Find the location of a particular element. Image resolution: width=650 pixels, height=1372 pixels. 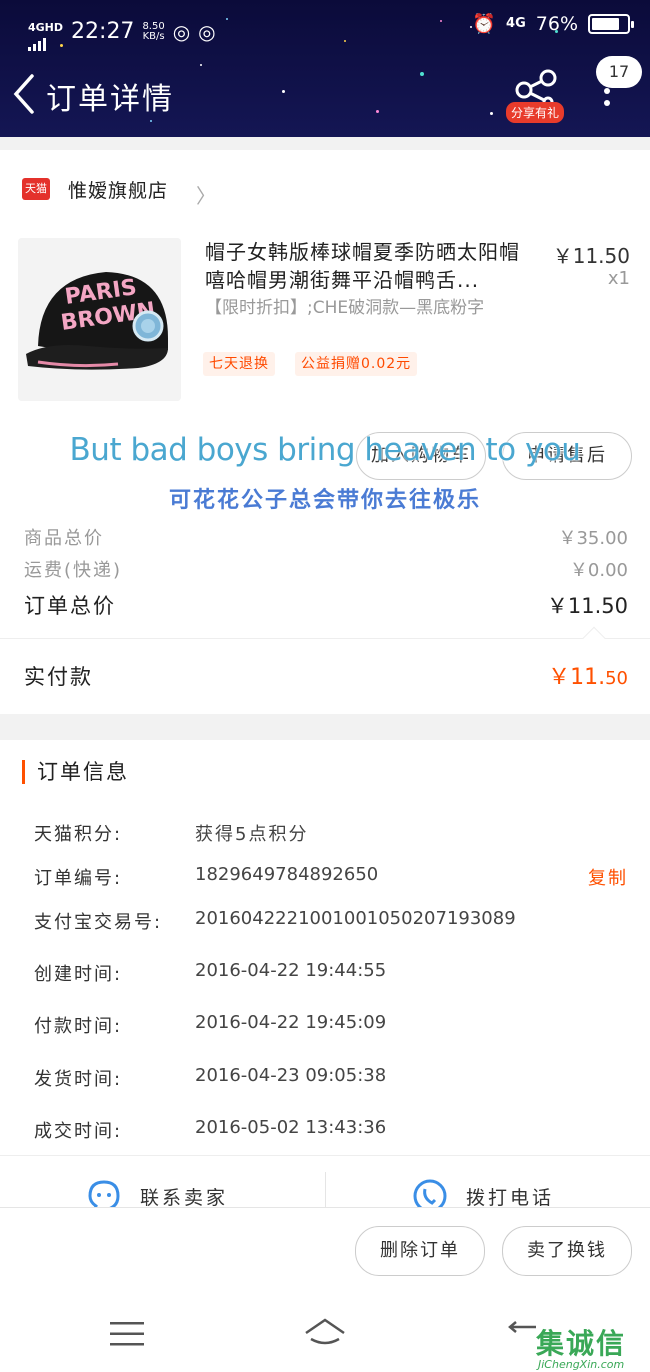

shop-name: 惟嫒旗舰店 is located at coordinates (118, 191).